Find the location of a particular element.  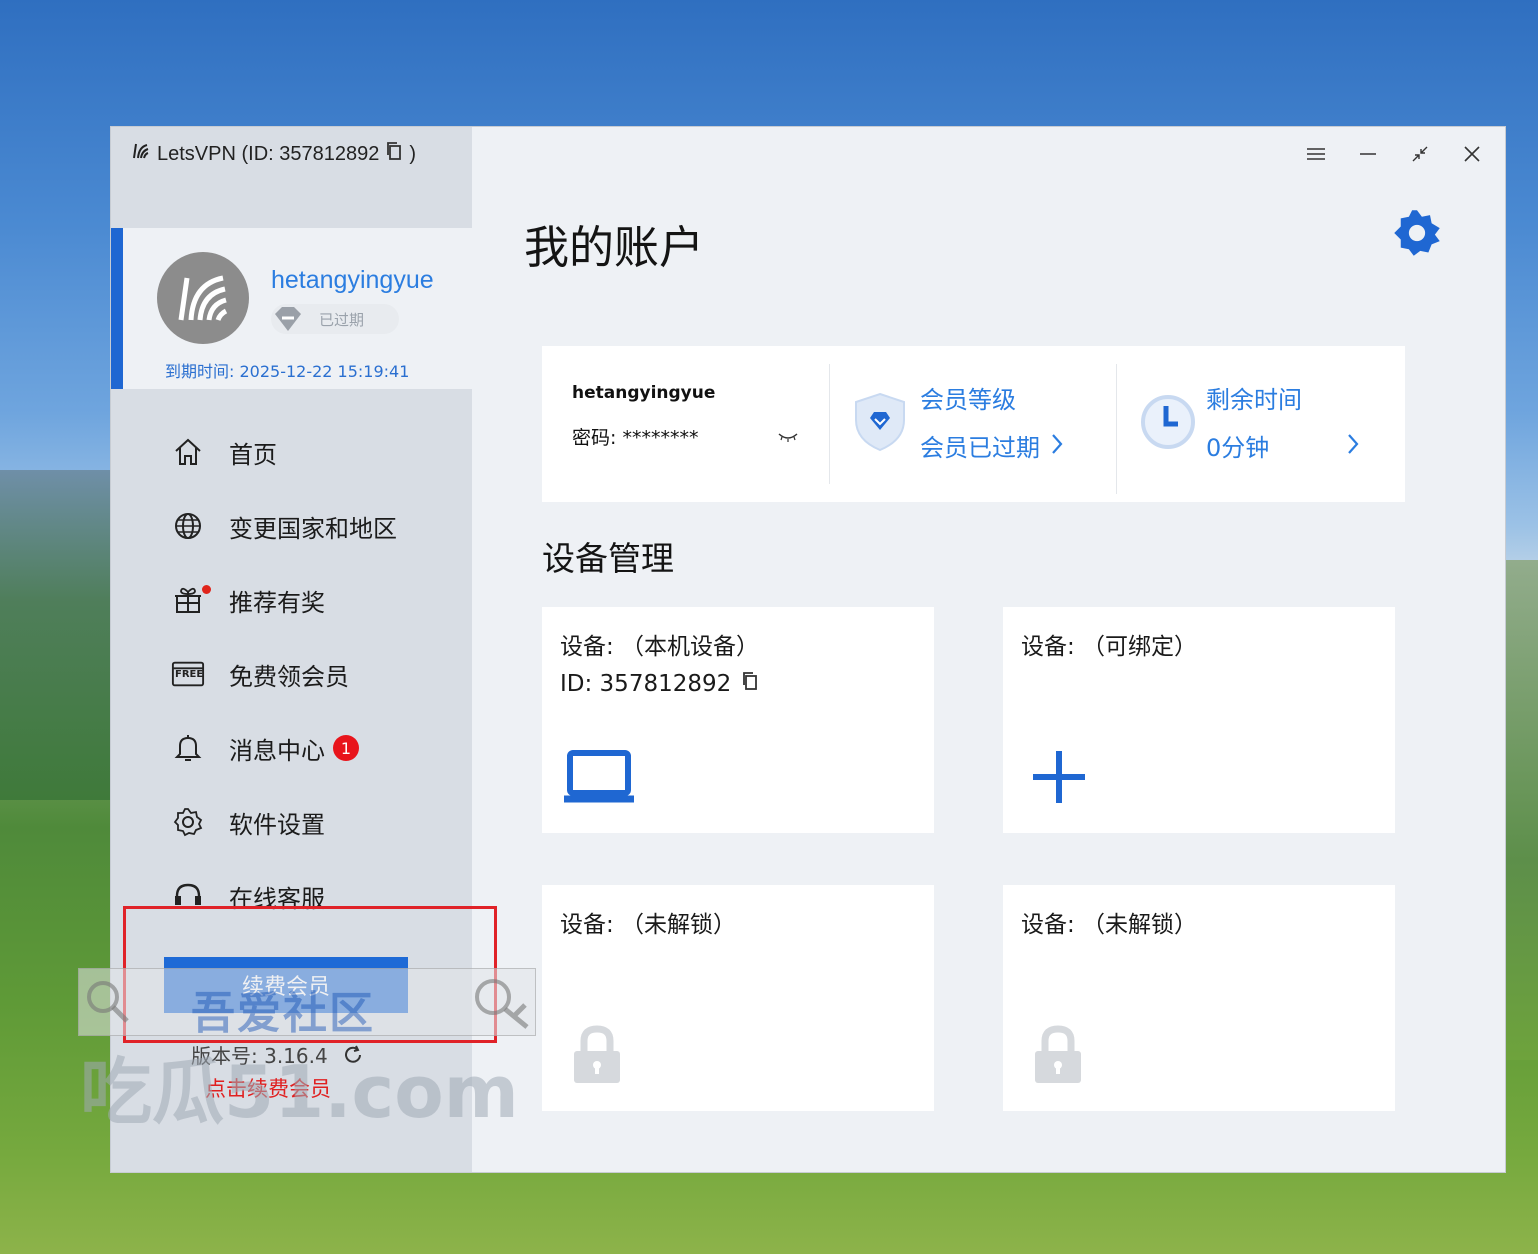

page-title: 我的账户 is located at coordinates (614, 247).